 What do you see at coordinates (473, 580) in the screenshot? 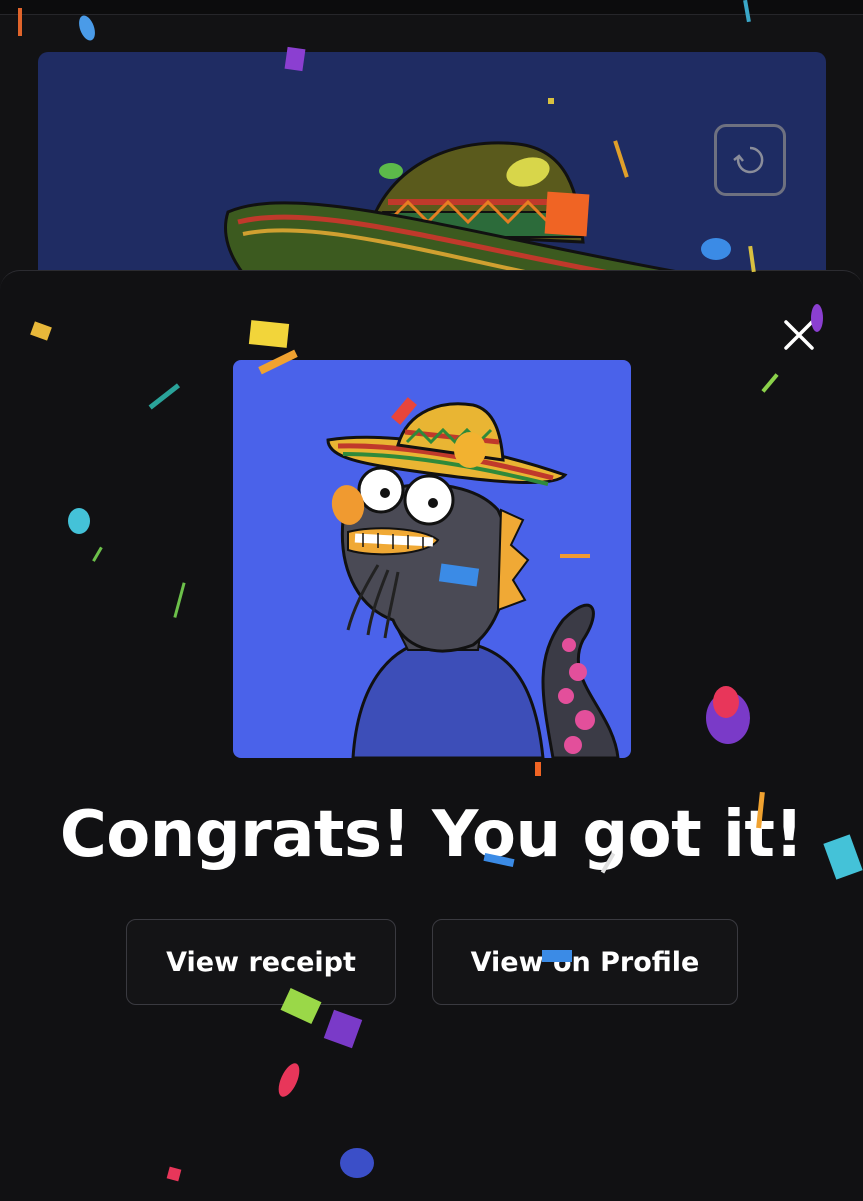
I see `nft-character-artwork` at bounding box center [473, 580].